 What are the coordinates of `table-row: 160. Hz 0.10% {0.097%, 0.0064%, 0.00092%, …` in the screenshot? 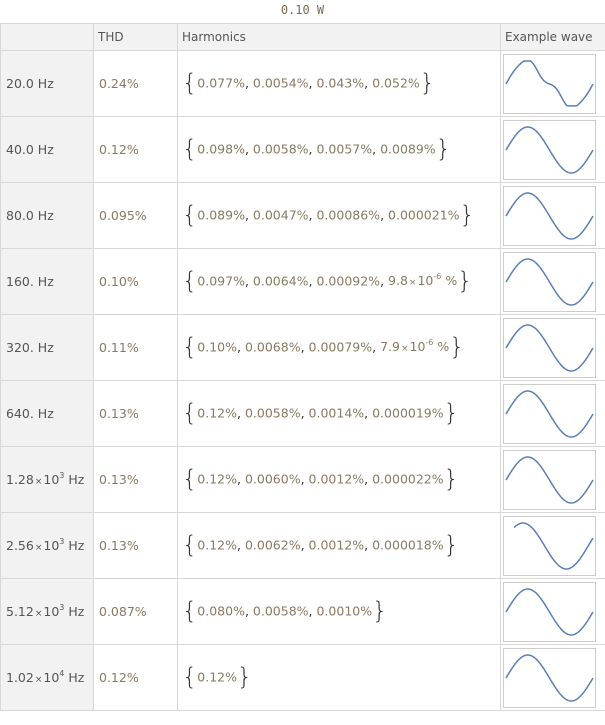 It's located at (302, 281).